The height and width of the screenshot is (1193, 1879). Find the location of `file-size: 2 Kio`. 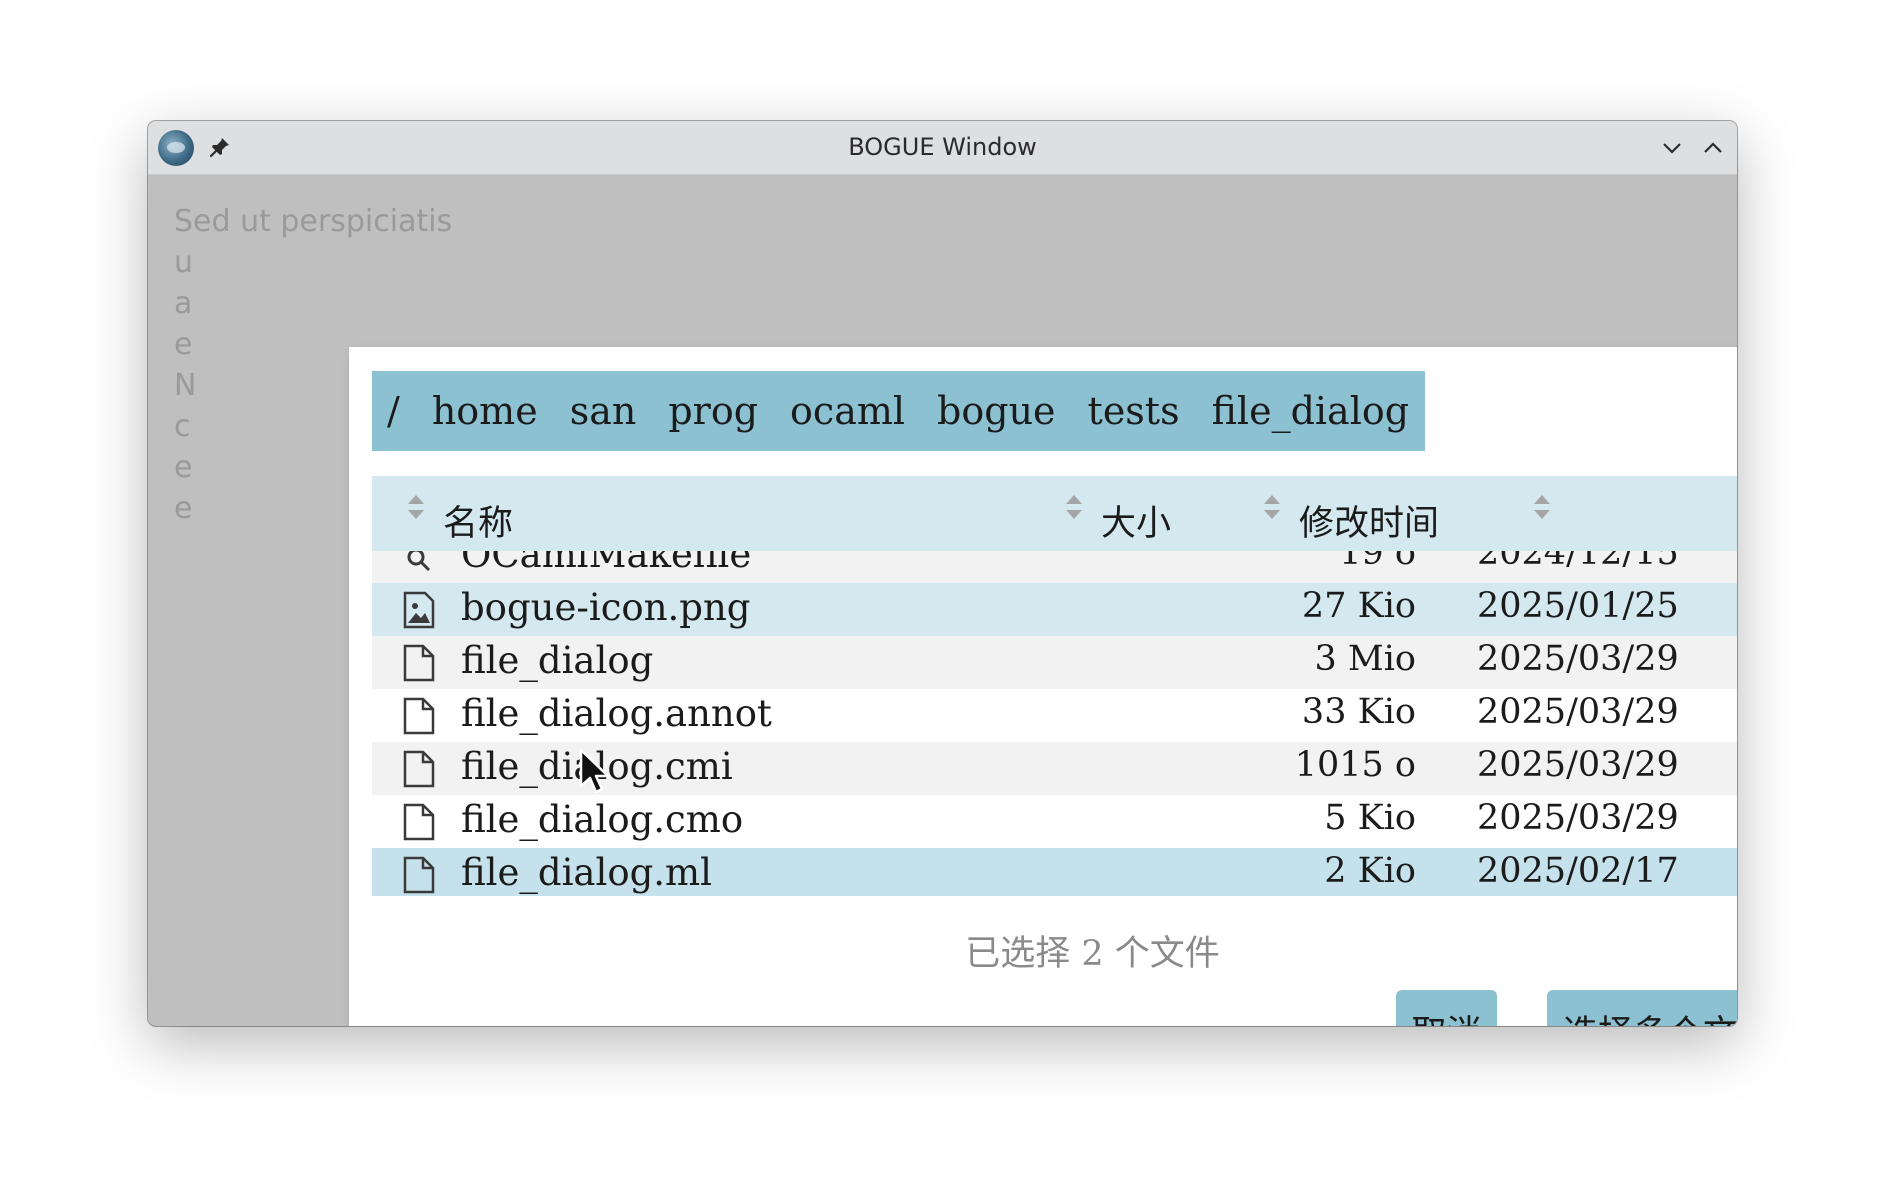

file-size: 2 Kio is located at coordinates (1370, 871).